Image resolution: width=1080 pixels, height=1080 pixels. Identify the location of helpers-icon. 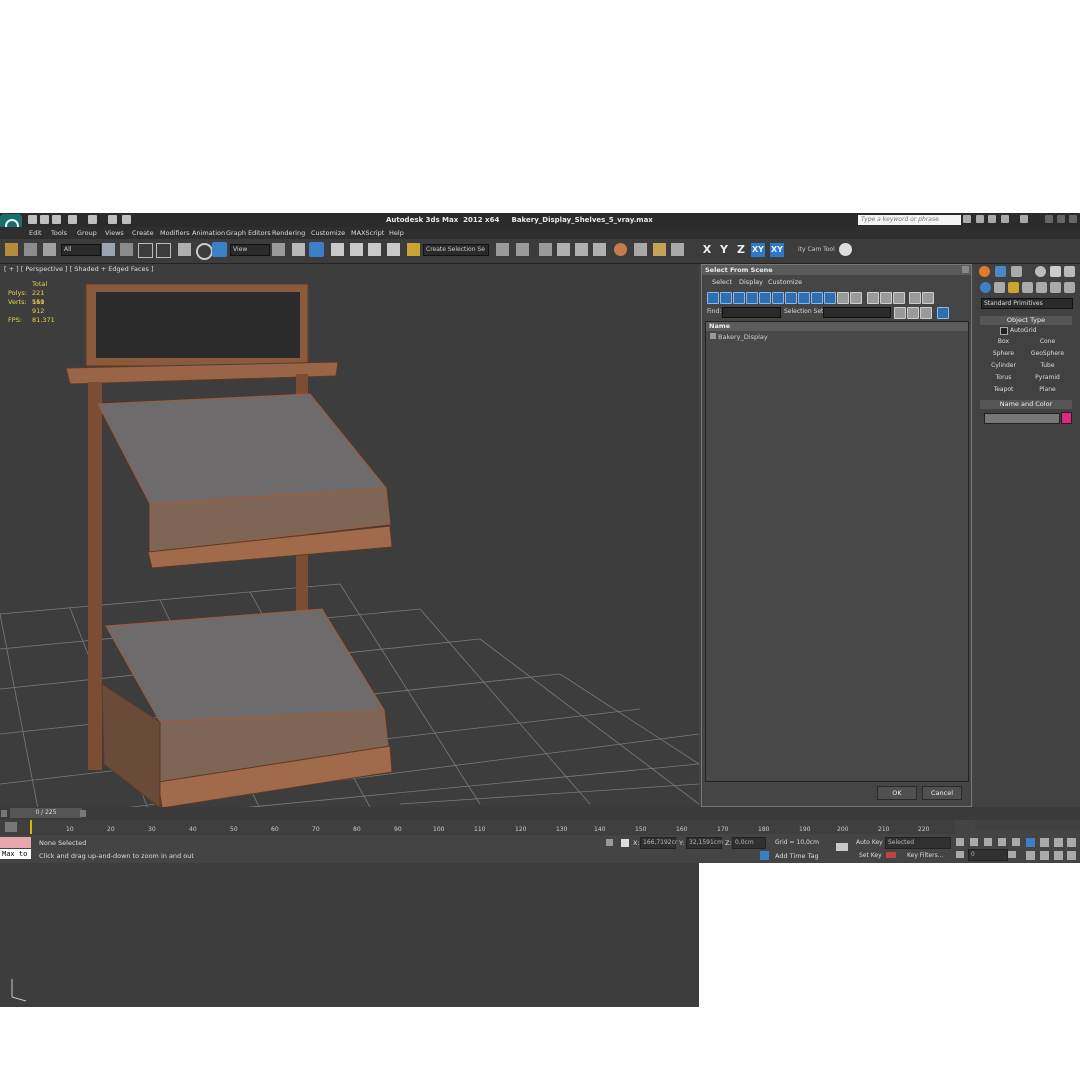
(1041, 287).